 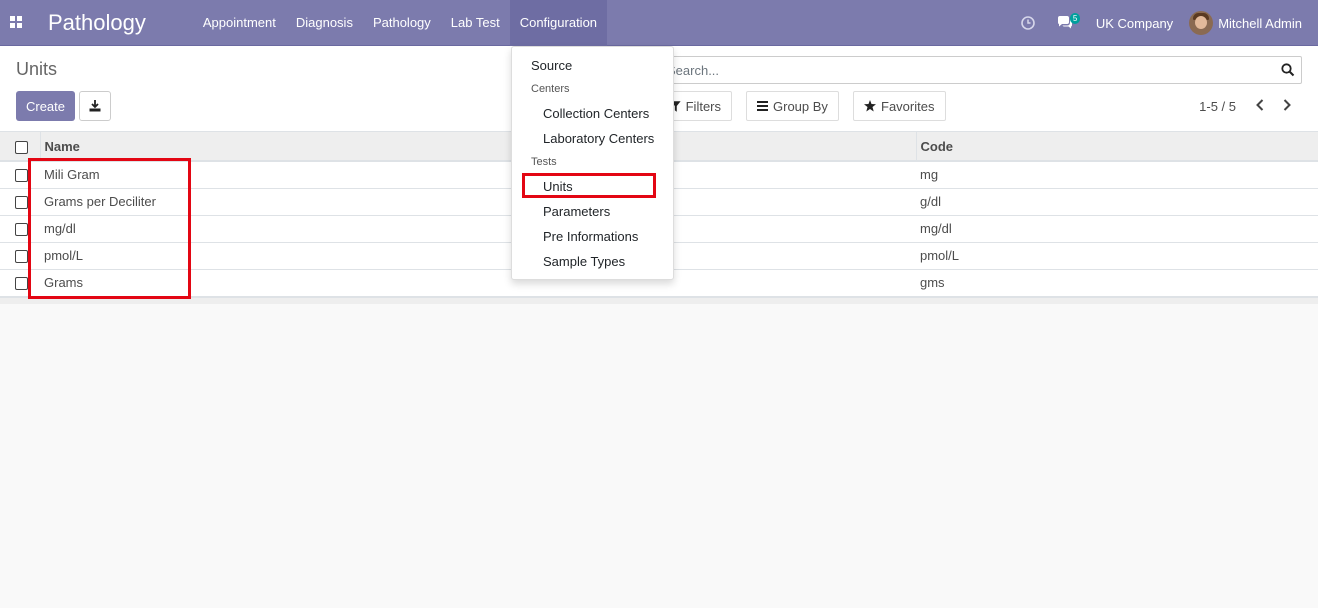 I want to click on group-by-label: Group By, so click(x=800, y=106).